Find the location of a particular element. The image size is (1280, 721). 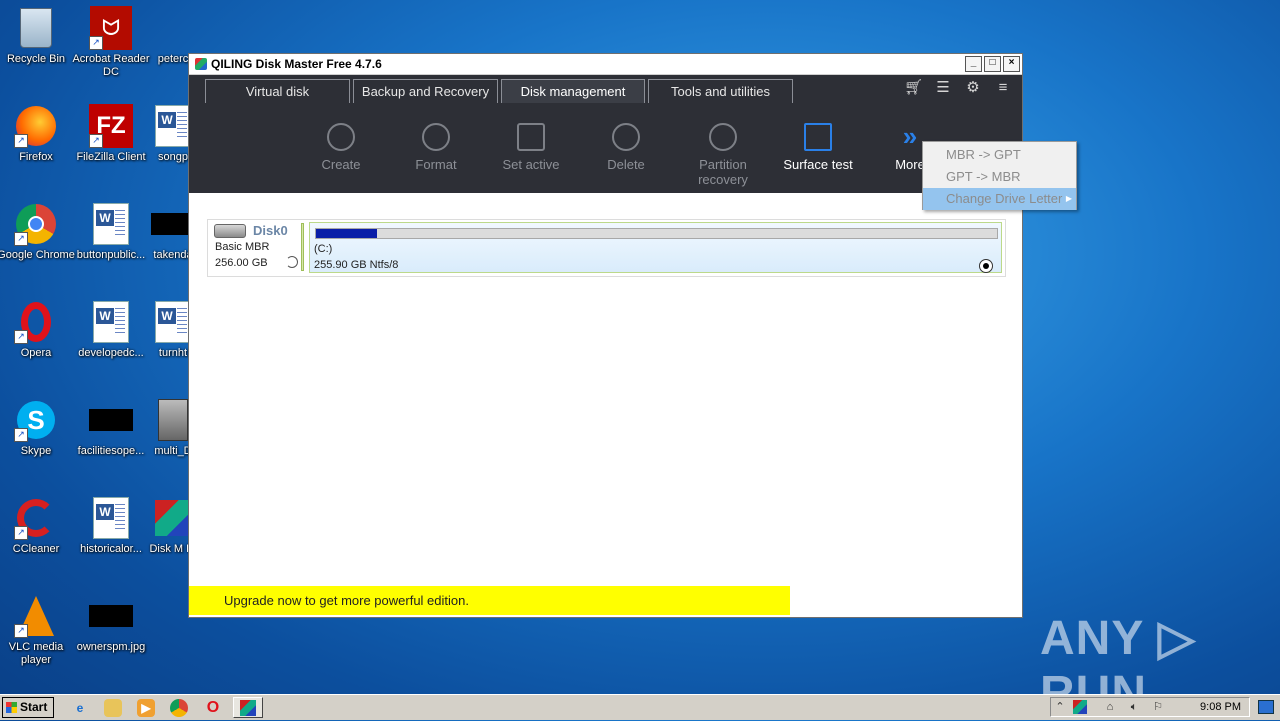

partition-label: (C:) is located at coordinates (323, 249).